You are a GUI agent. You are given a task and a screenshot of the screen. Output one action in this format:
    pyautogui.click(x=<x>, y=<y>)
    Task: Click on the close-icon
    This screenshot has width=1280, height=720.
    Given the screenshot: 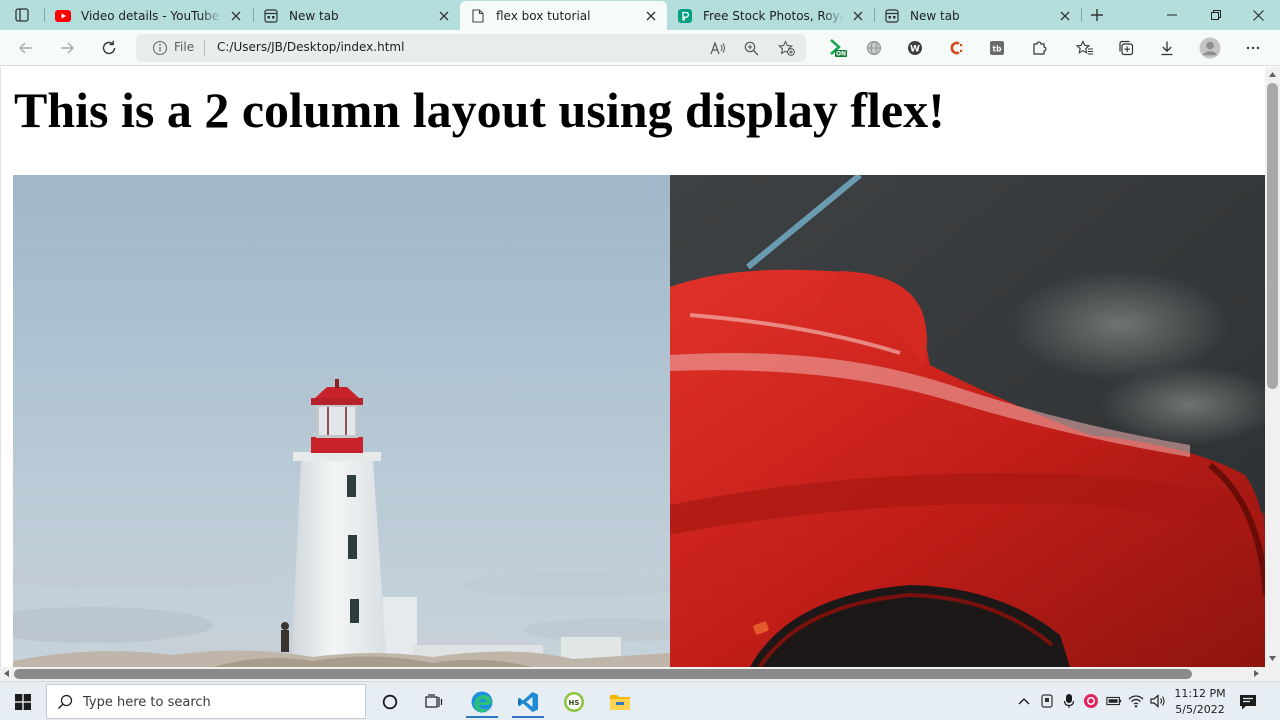 What is the action you would take?
    pyautogui.click(x=1258, y=15)
    